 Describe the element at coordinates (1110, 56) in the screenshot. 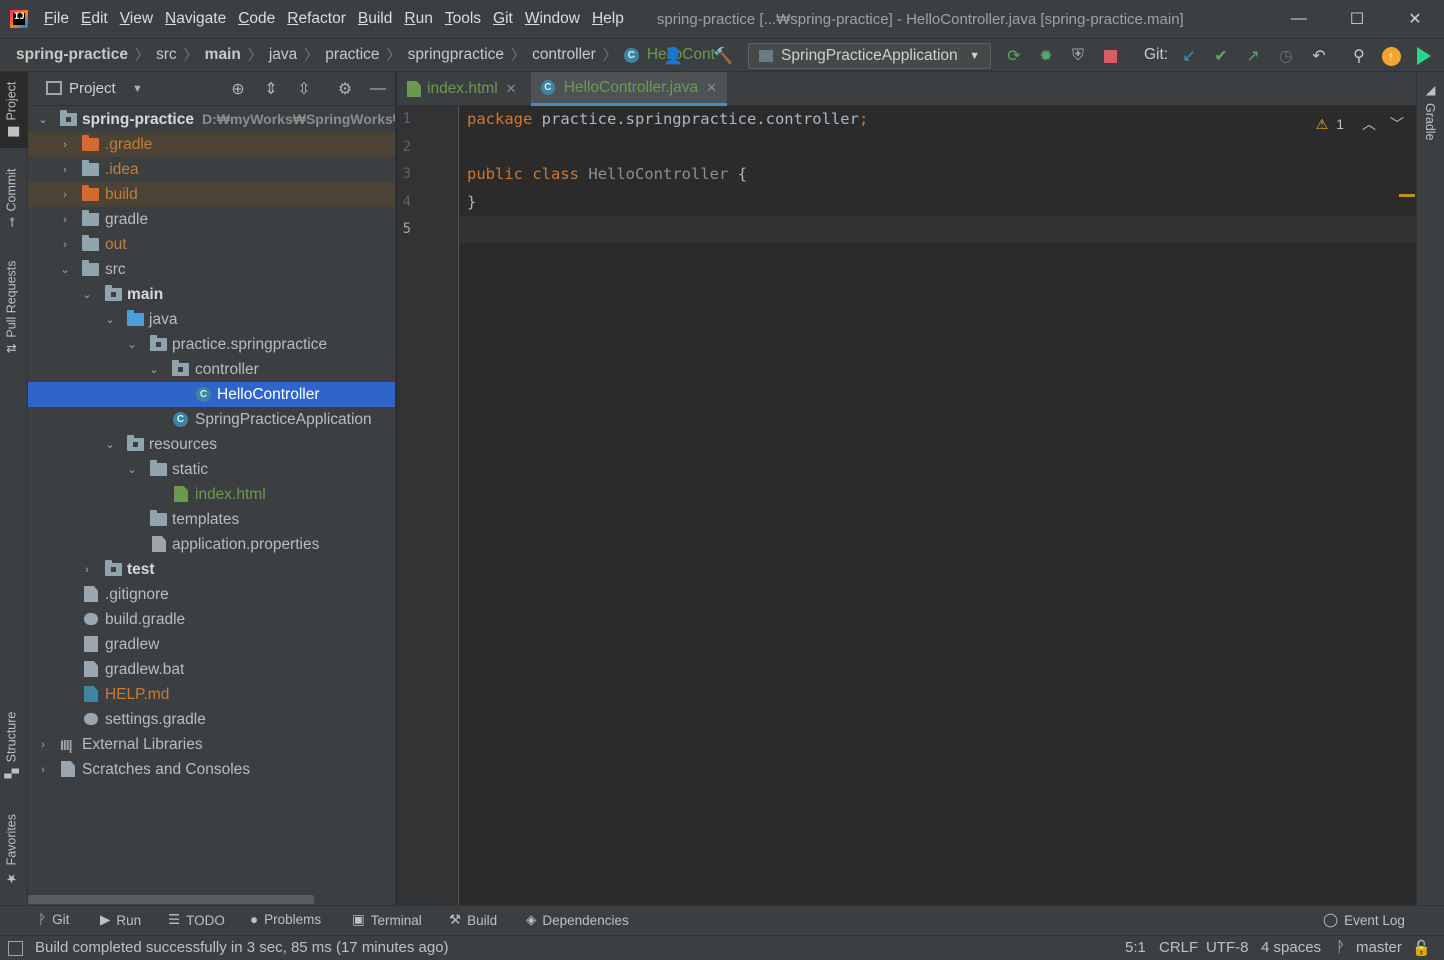

I see `stop-icon` at that location.